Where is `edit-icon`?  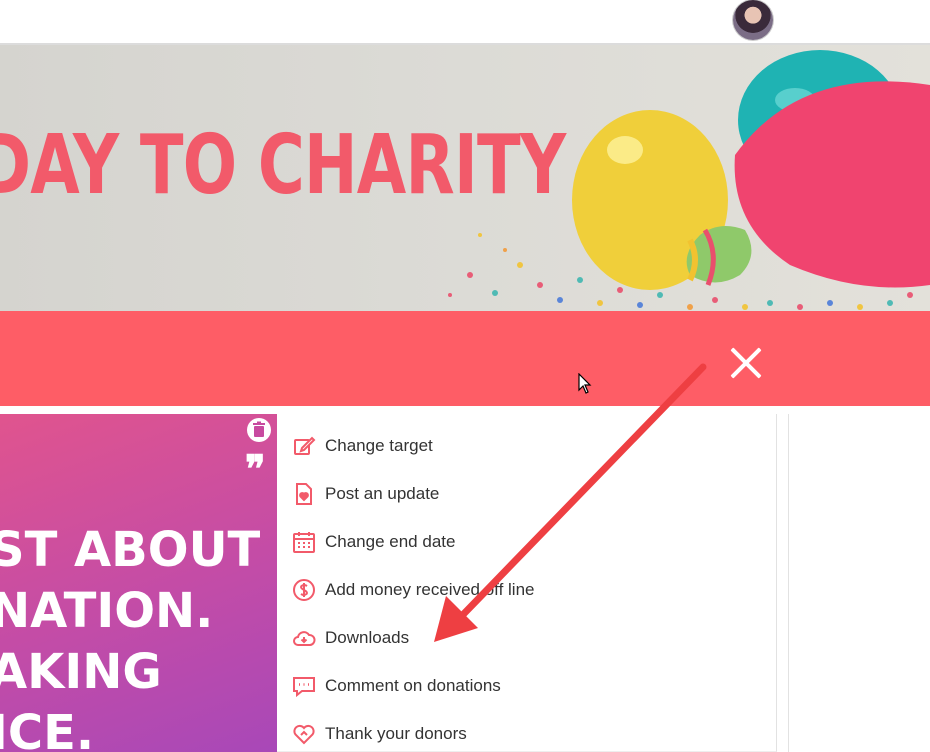
edit-icon is located at coordinates (304, 446).